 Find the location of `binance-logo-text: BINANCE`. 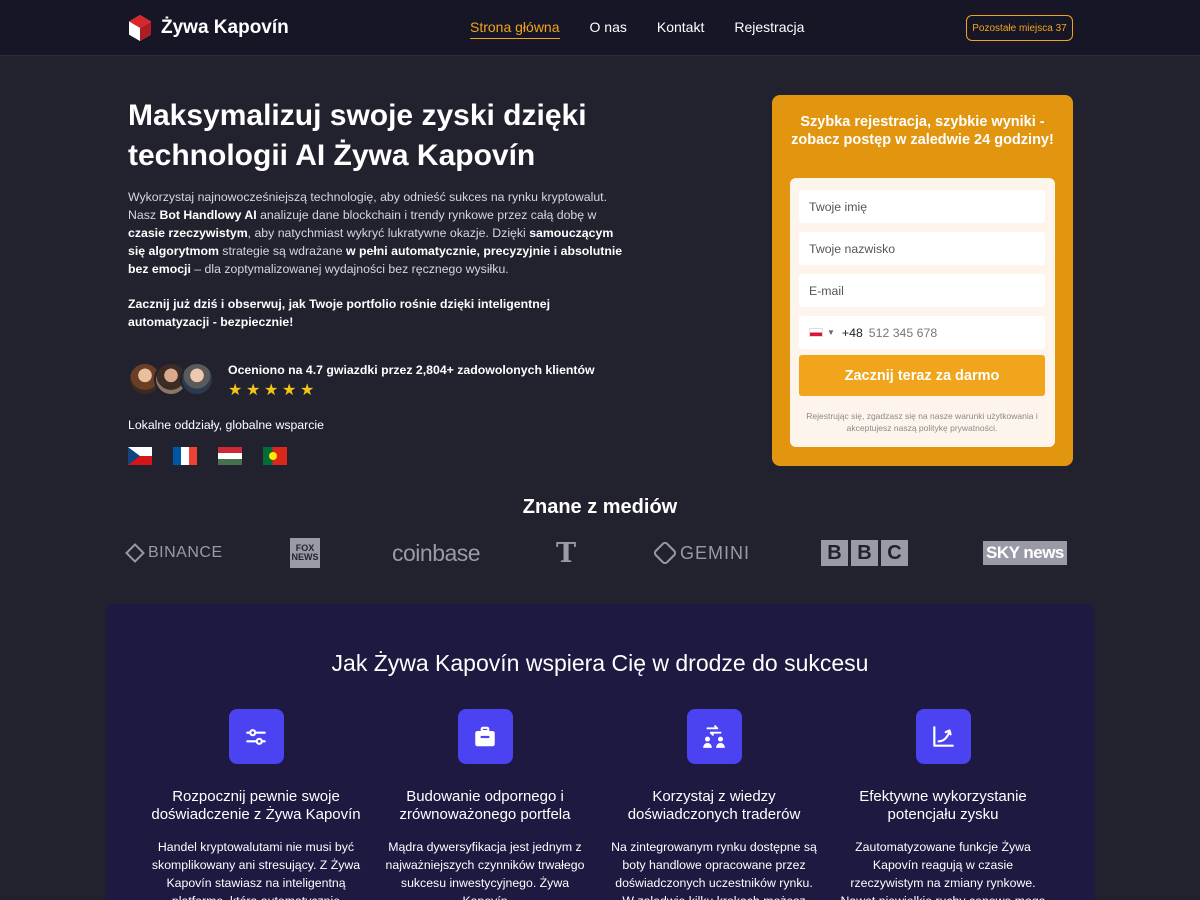

binance-logo-text: BINANCE is located at coordinates (185, 552).